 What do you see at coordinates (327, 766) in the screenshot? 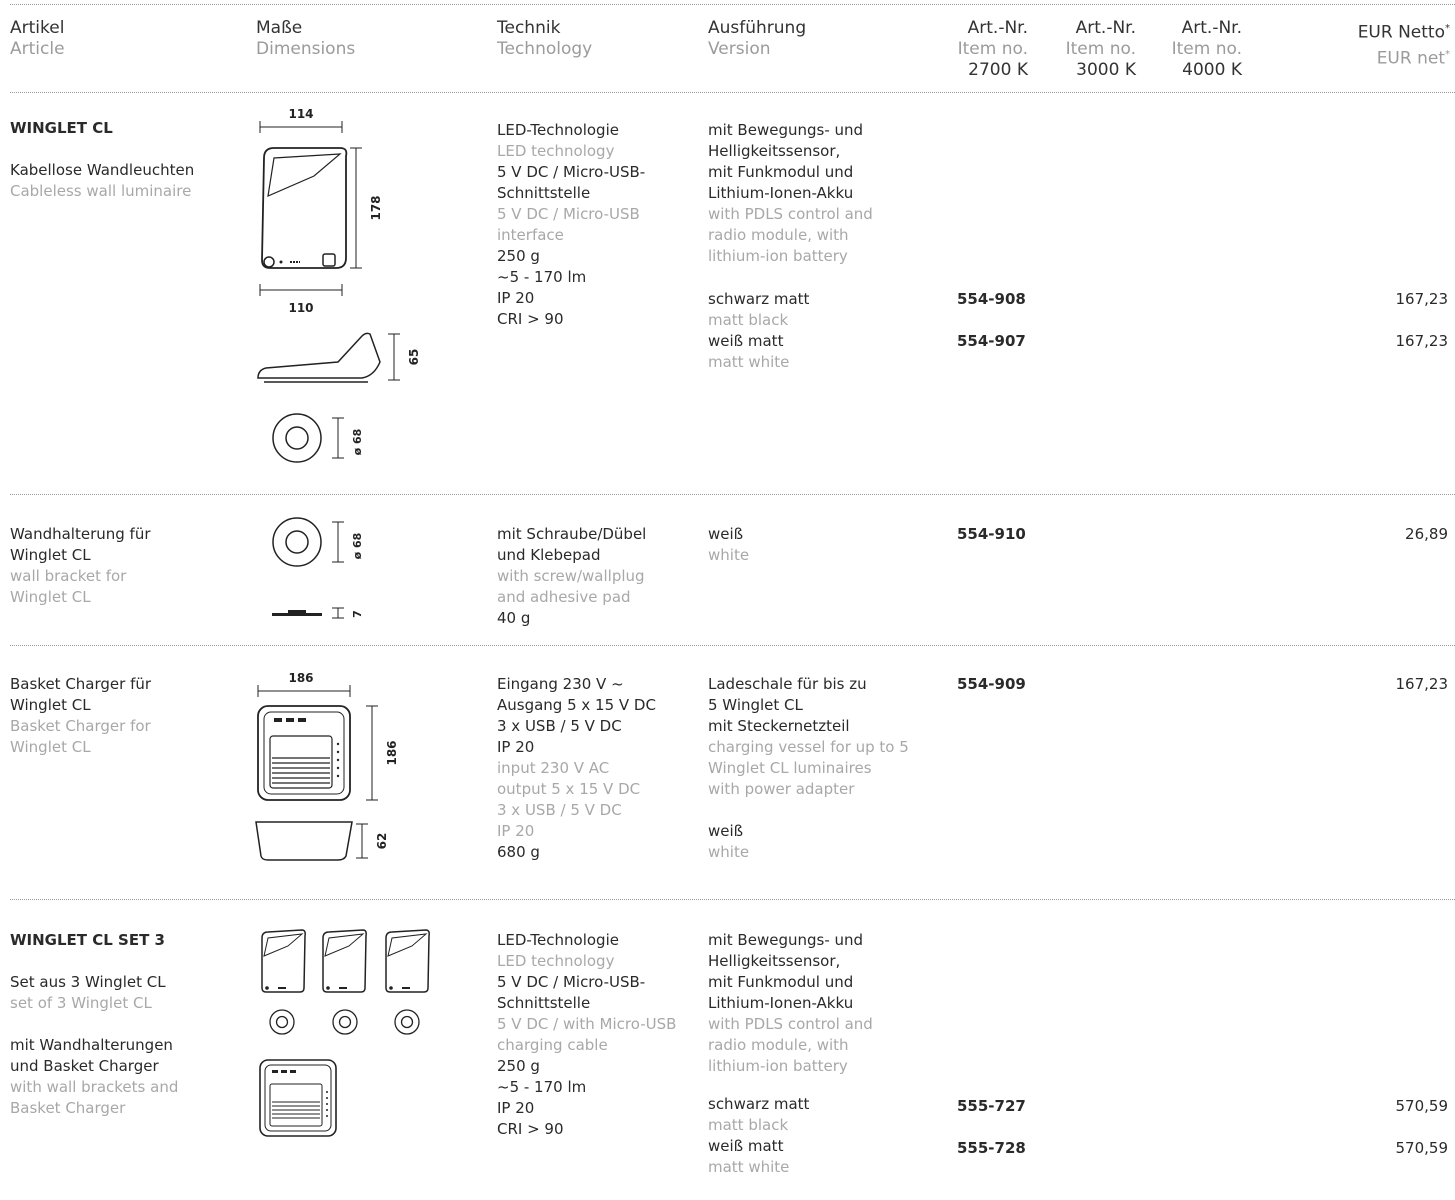
I see `charger-dimension-drawing: 186 186 62` at bounding box center [327, 766].